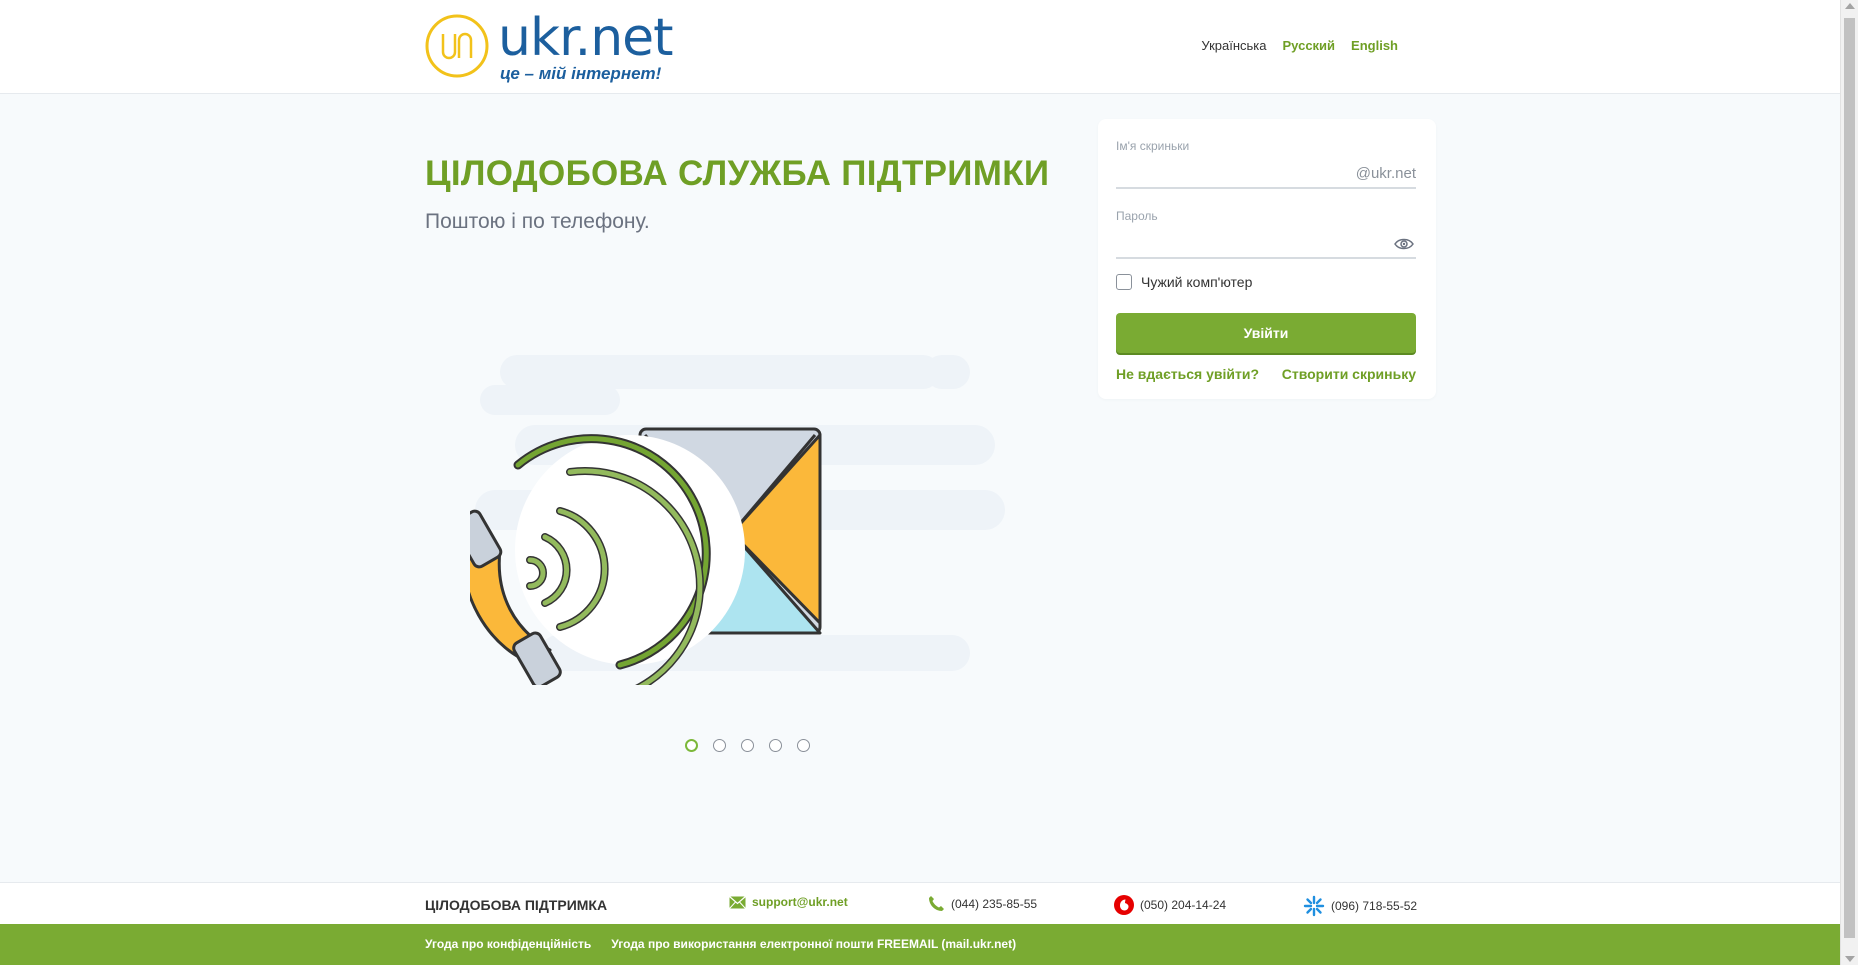 This screenshot has height=965, width=1858. I want to click on support-phone-kyivstar-text: (096) 718-55-52, so click(1374, 906).